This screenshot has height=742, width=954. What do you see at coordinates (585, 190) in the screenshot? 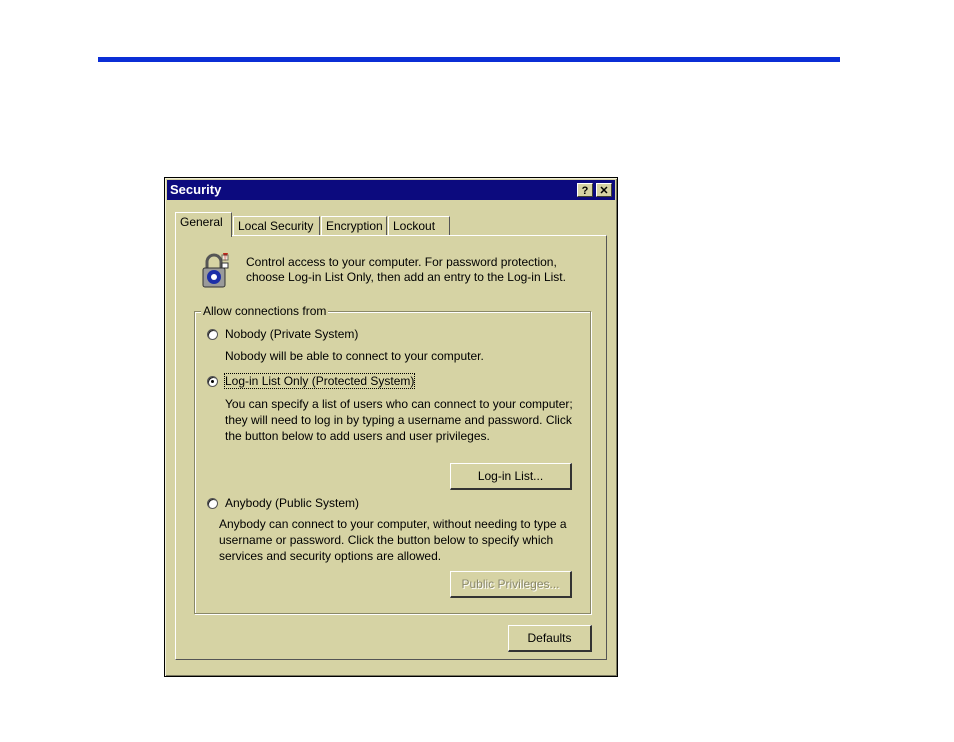
I see `help-button: ?` at bounding box center [585, 190].